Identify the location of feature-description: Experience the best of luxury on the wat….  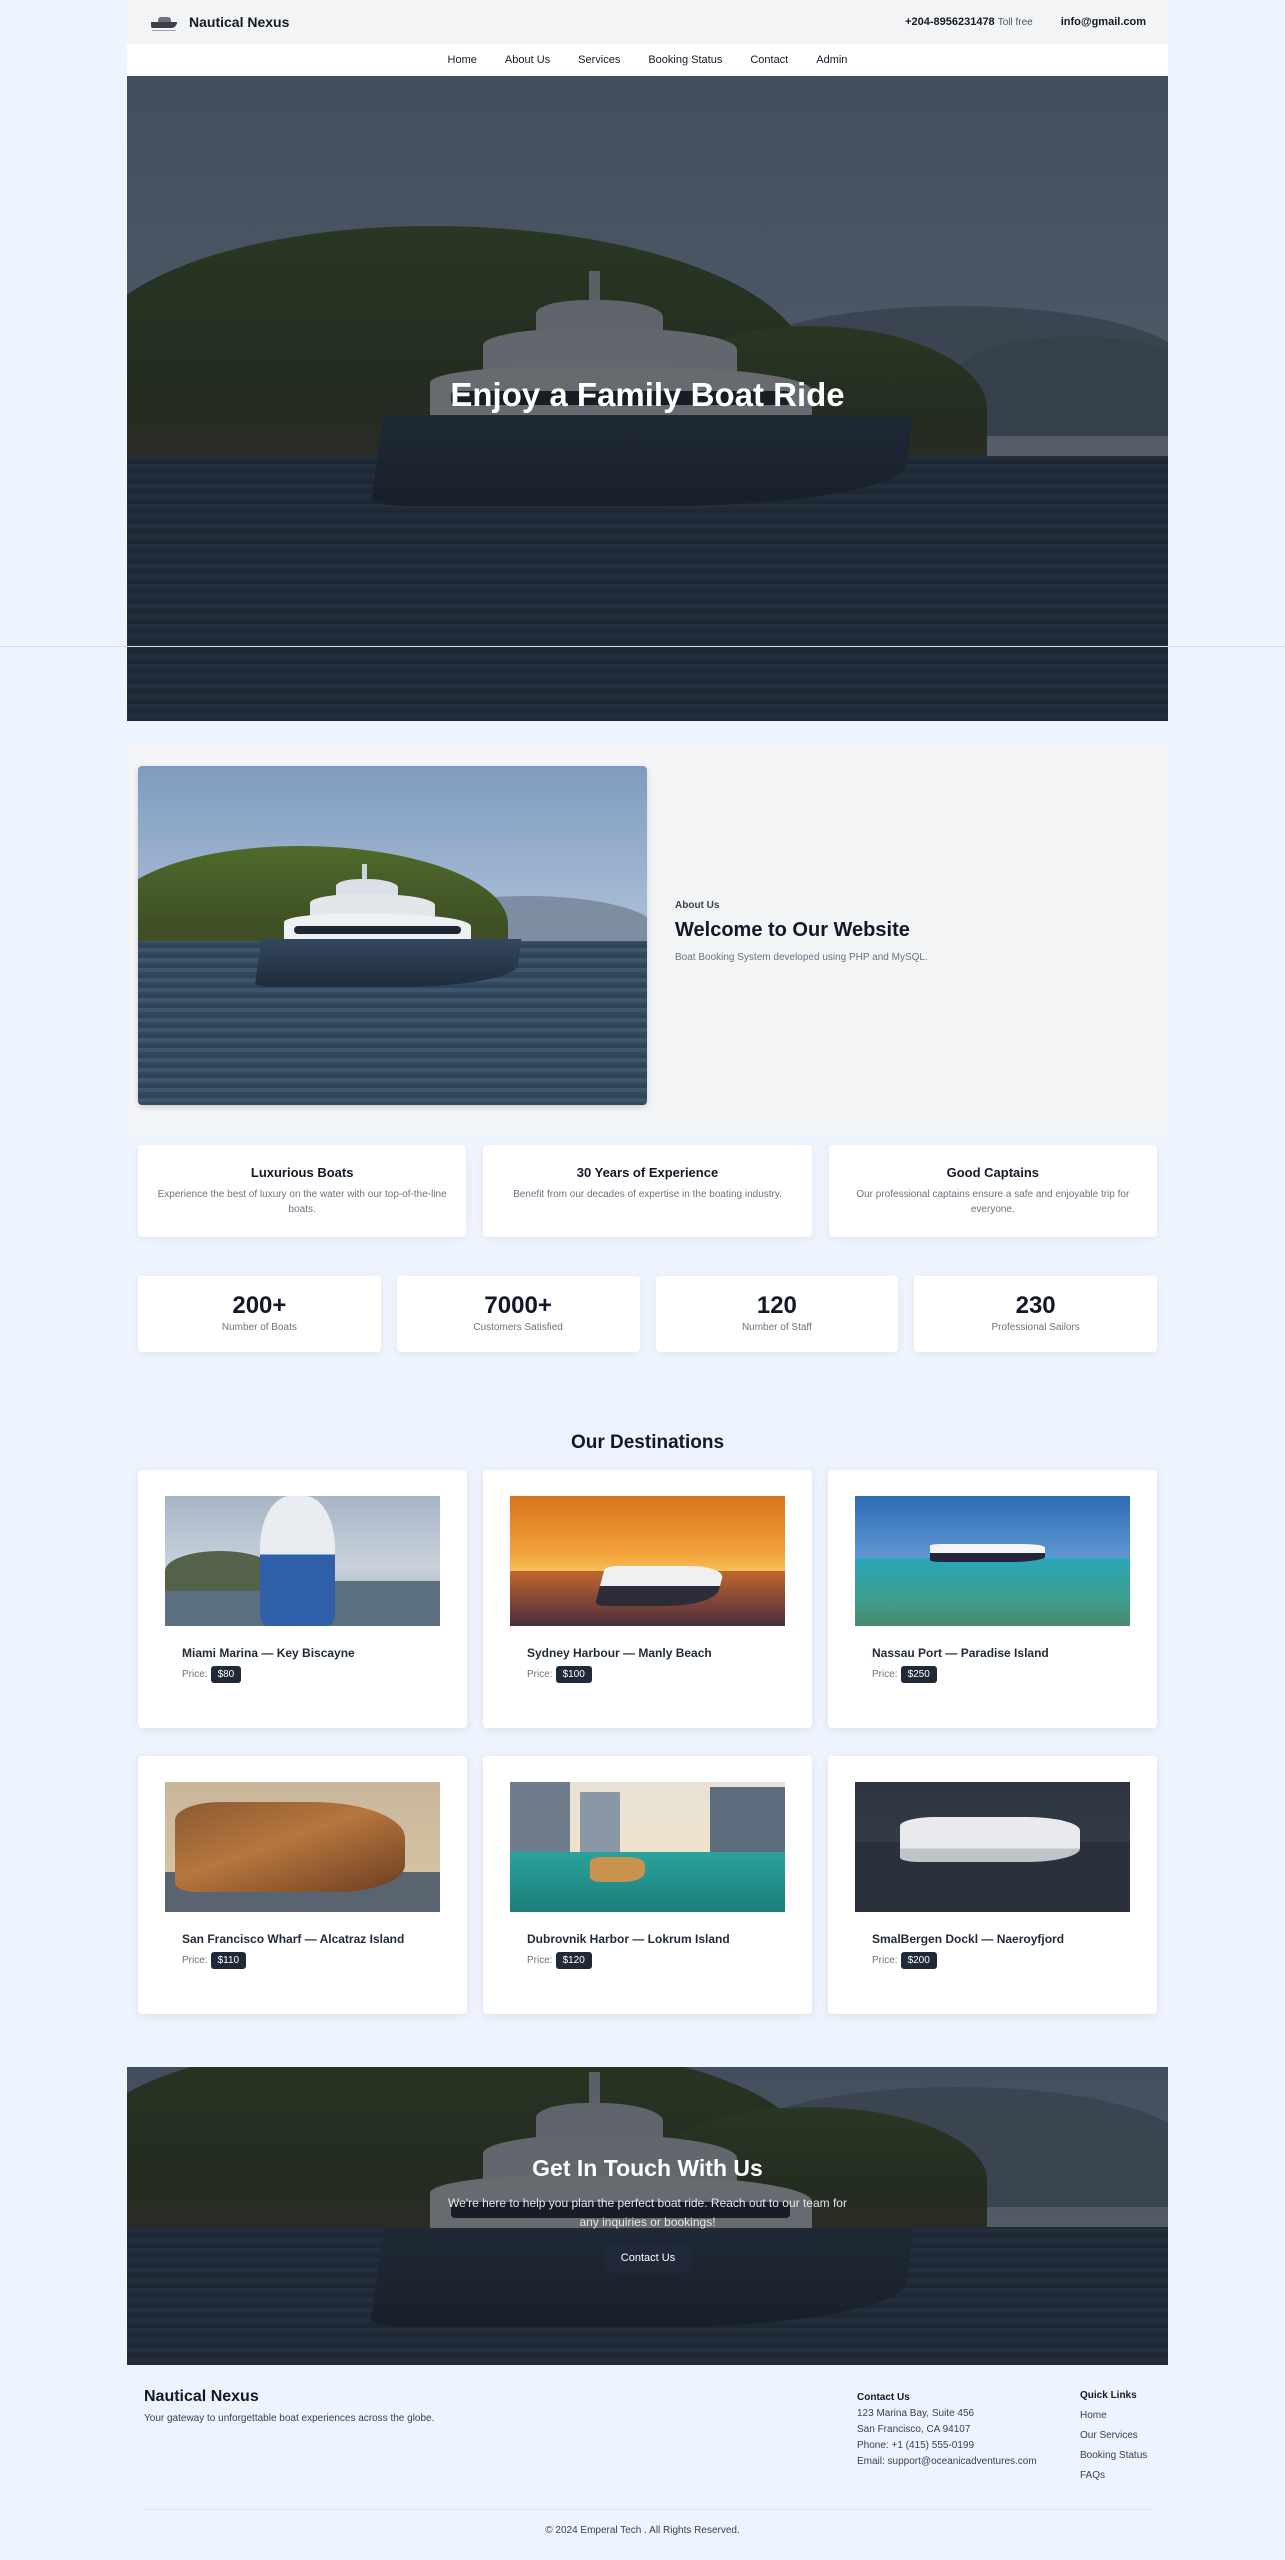
(302, 1202).